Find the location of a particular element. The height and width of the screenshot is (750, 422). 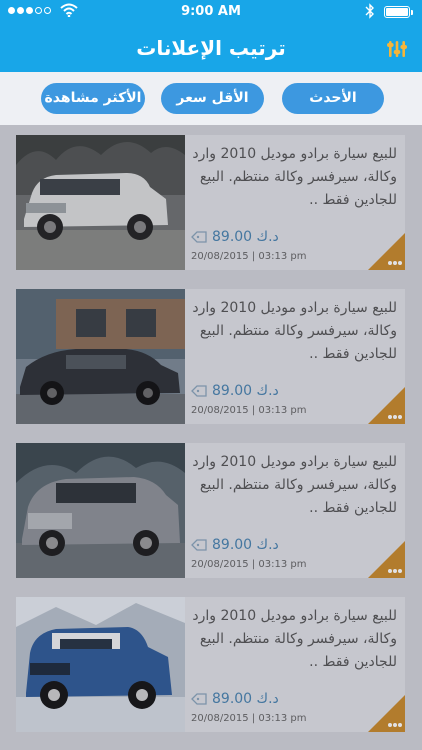

page-title: ترتيب الإعلانات is located at coordinates (211, 48).